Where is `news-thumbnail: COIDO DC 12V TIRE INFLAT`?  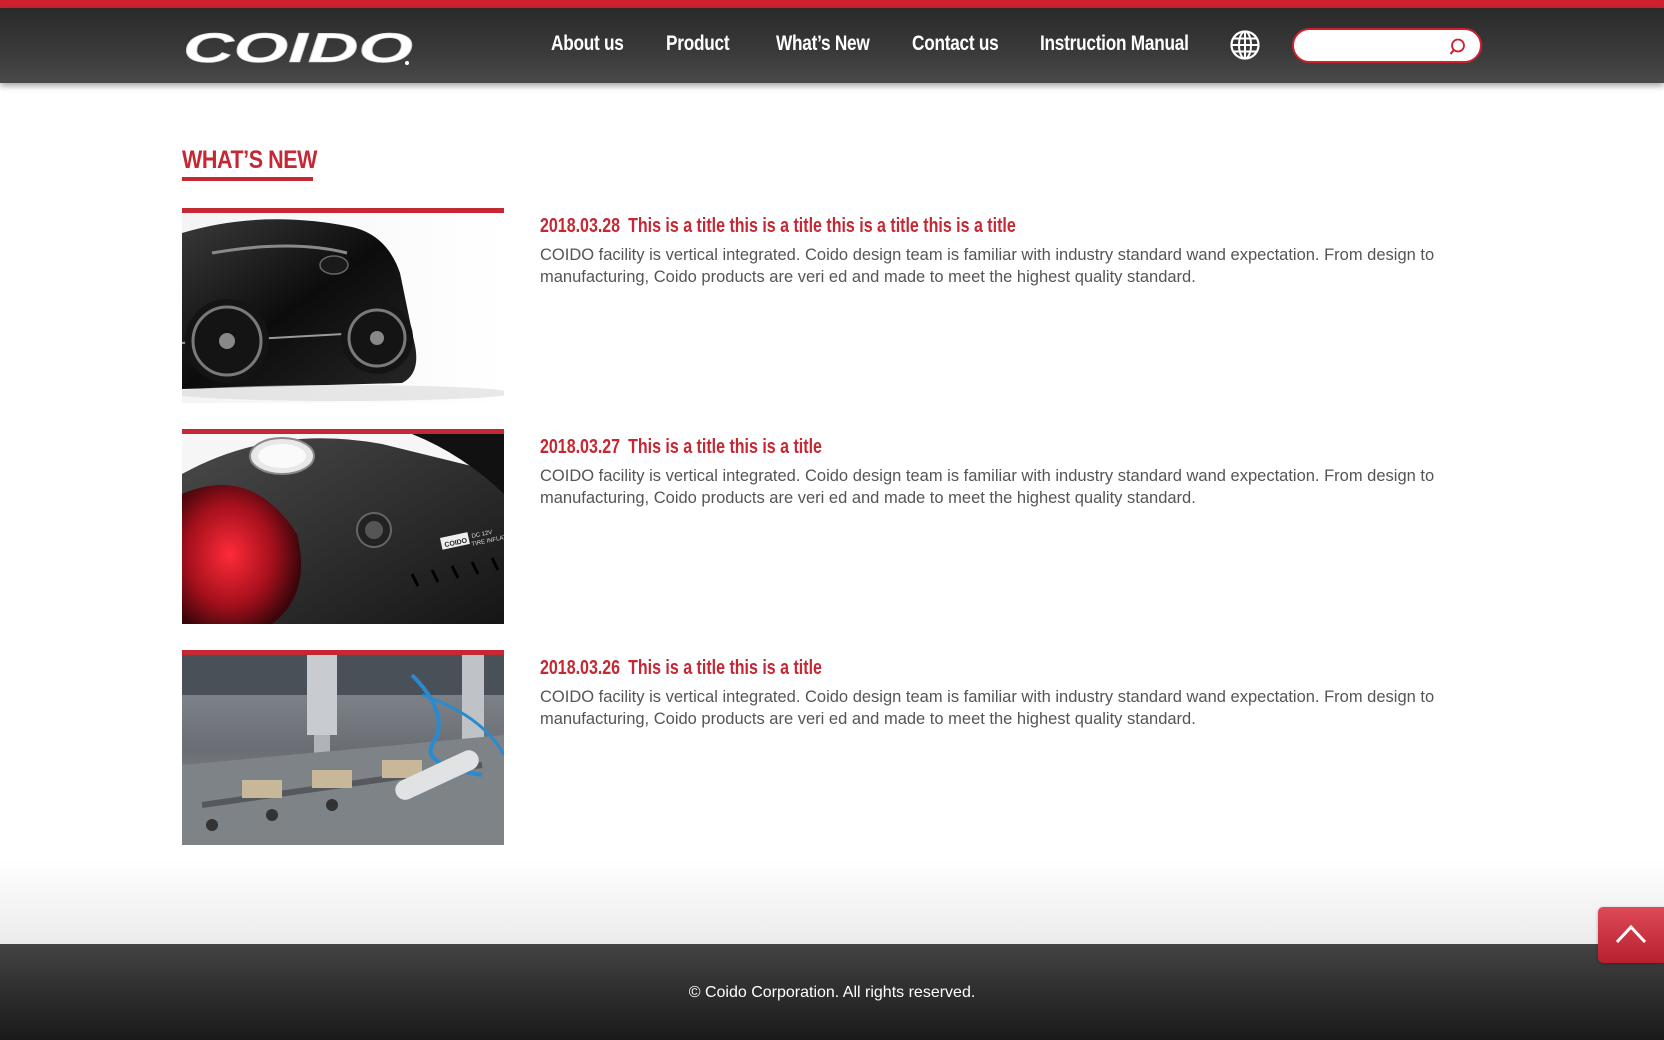
news-thumbnail: COIDO DC 12V TIRE INFLAT is located at coordinates (343, 526).